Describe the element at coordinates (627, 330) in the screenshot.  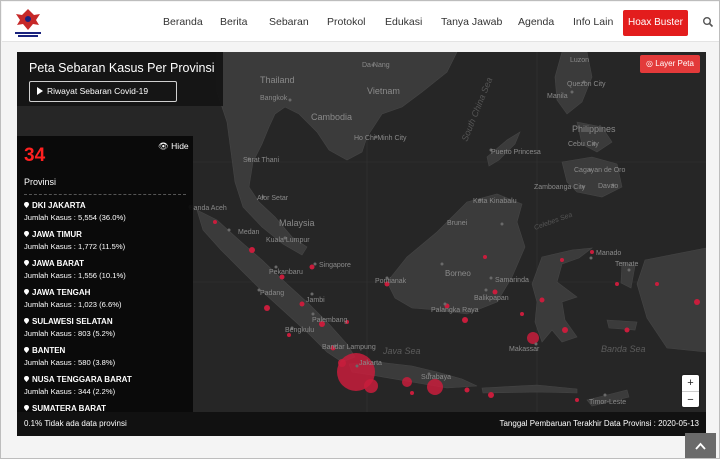
I see `case-marker-maluku` at that location.